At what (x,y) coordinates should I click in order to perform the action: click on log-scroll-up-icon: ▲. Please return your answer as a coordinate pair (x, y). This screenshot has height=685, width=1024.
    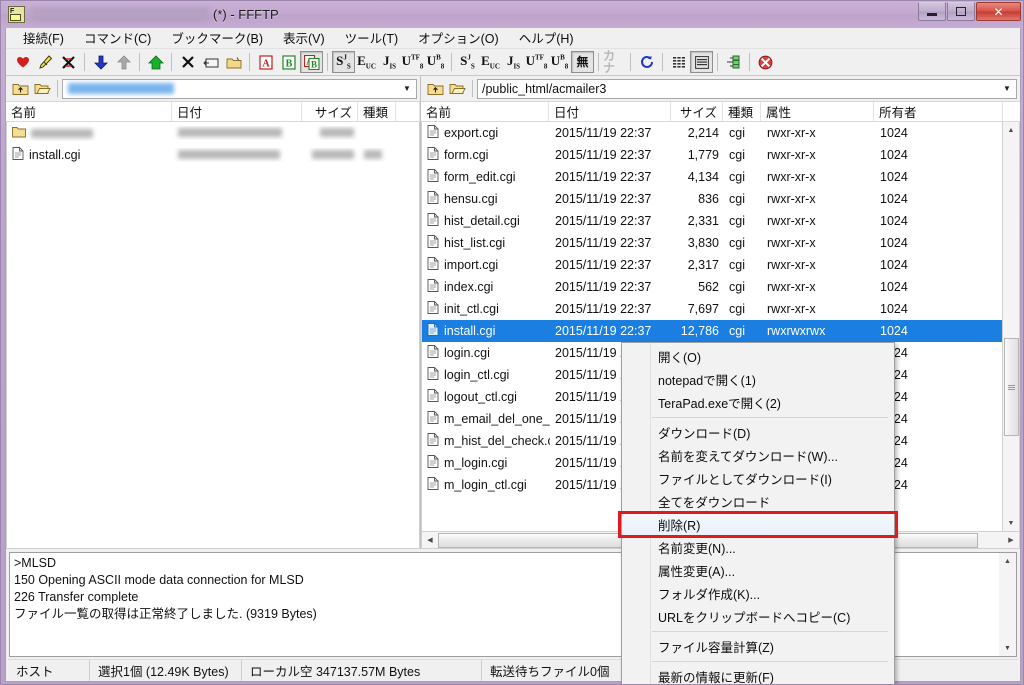
    Looking at the image, I should click on (1007, 561).